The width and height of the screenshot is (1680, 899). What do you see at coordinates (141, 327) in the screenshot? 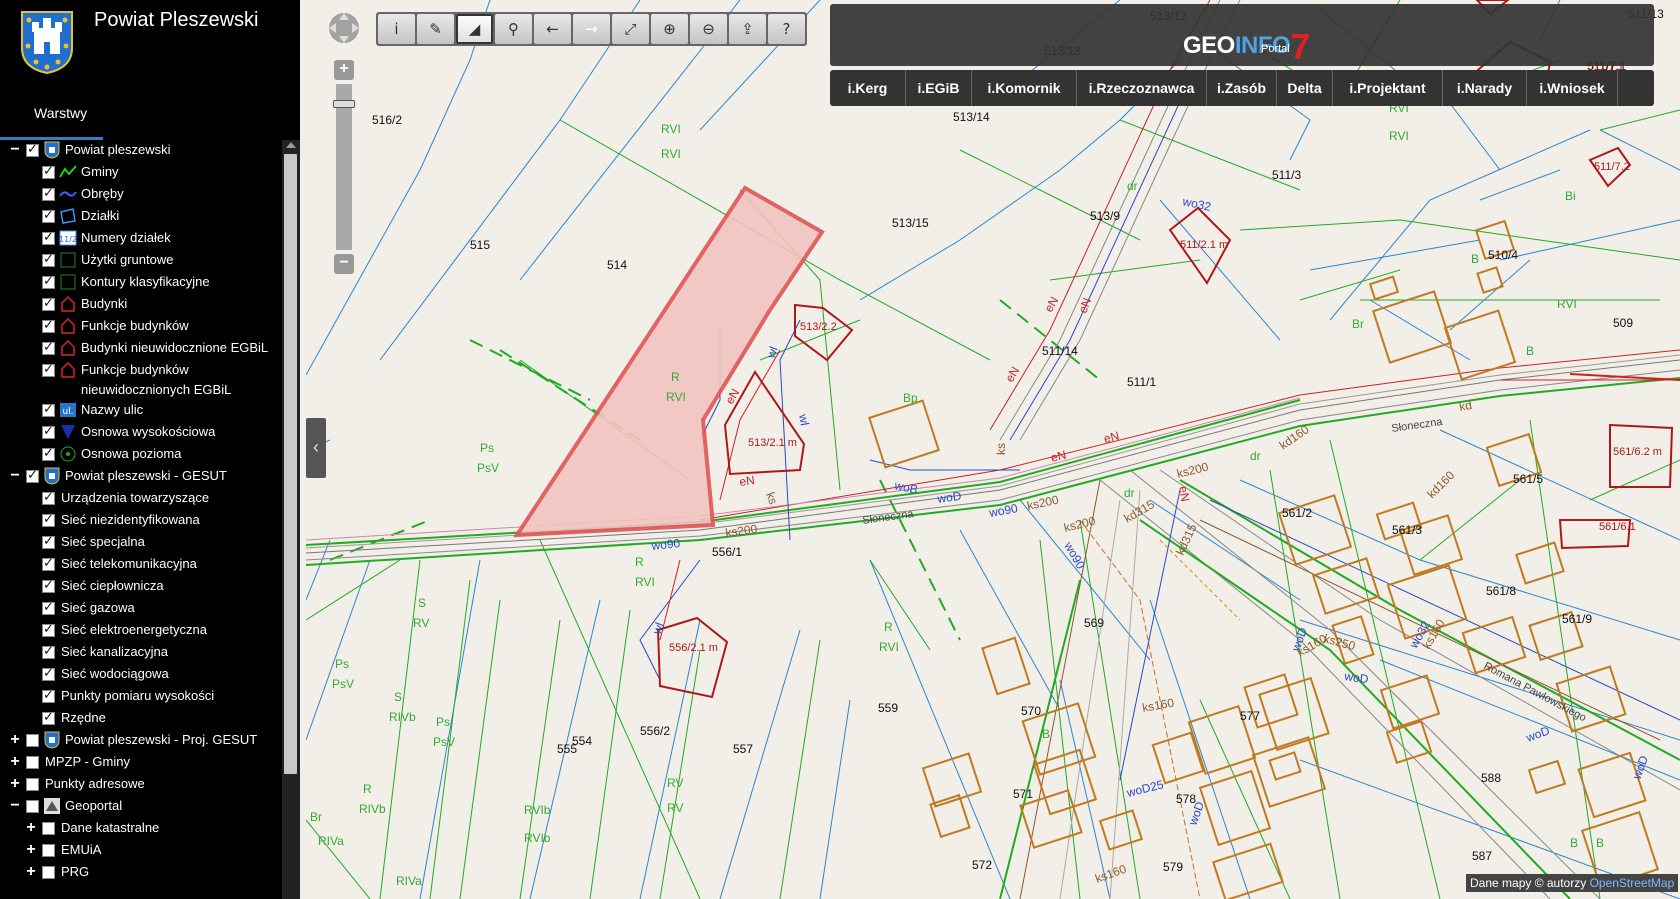
I see `layer-row: Funkcje budynków` at bounding box center [141, 327].